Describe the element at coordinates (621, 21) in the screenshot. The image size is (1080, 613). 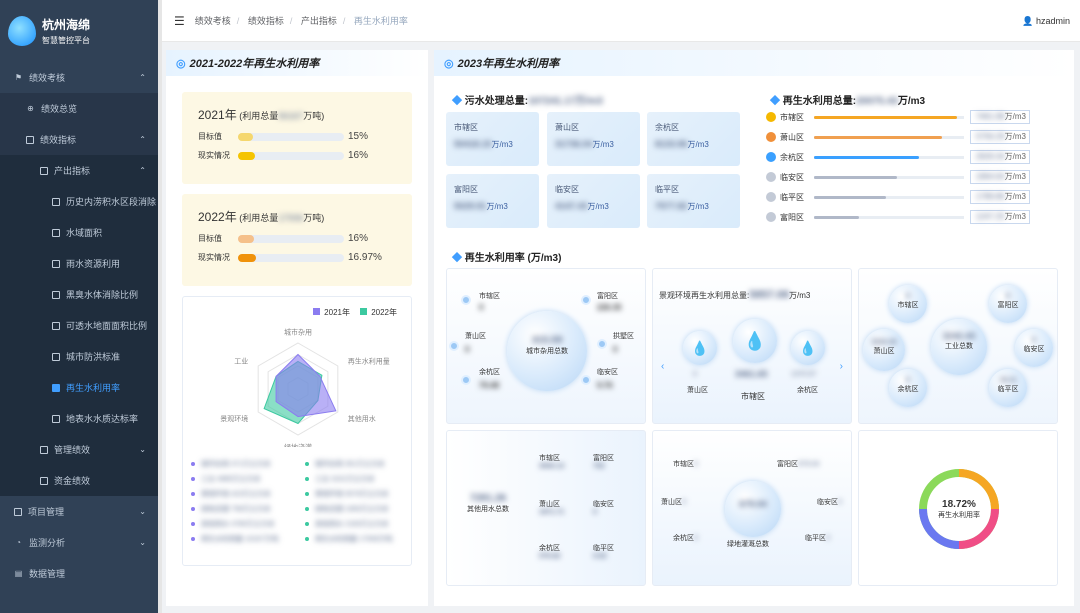
I see `topbar: ☰ 绩效考核 / 绩效指标 / 产出指标 / 再生水利用率 👤 hzadmin` at that location.